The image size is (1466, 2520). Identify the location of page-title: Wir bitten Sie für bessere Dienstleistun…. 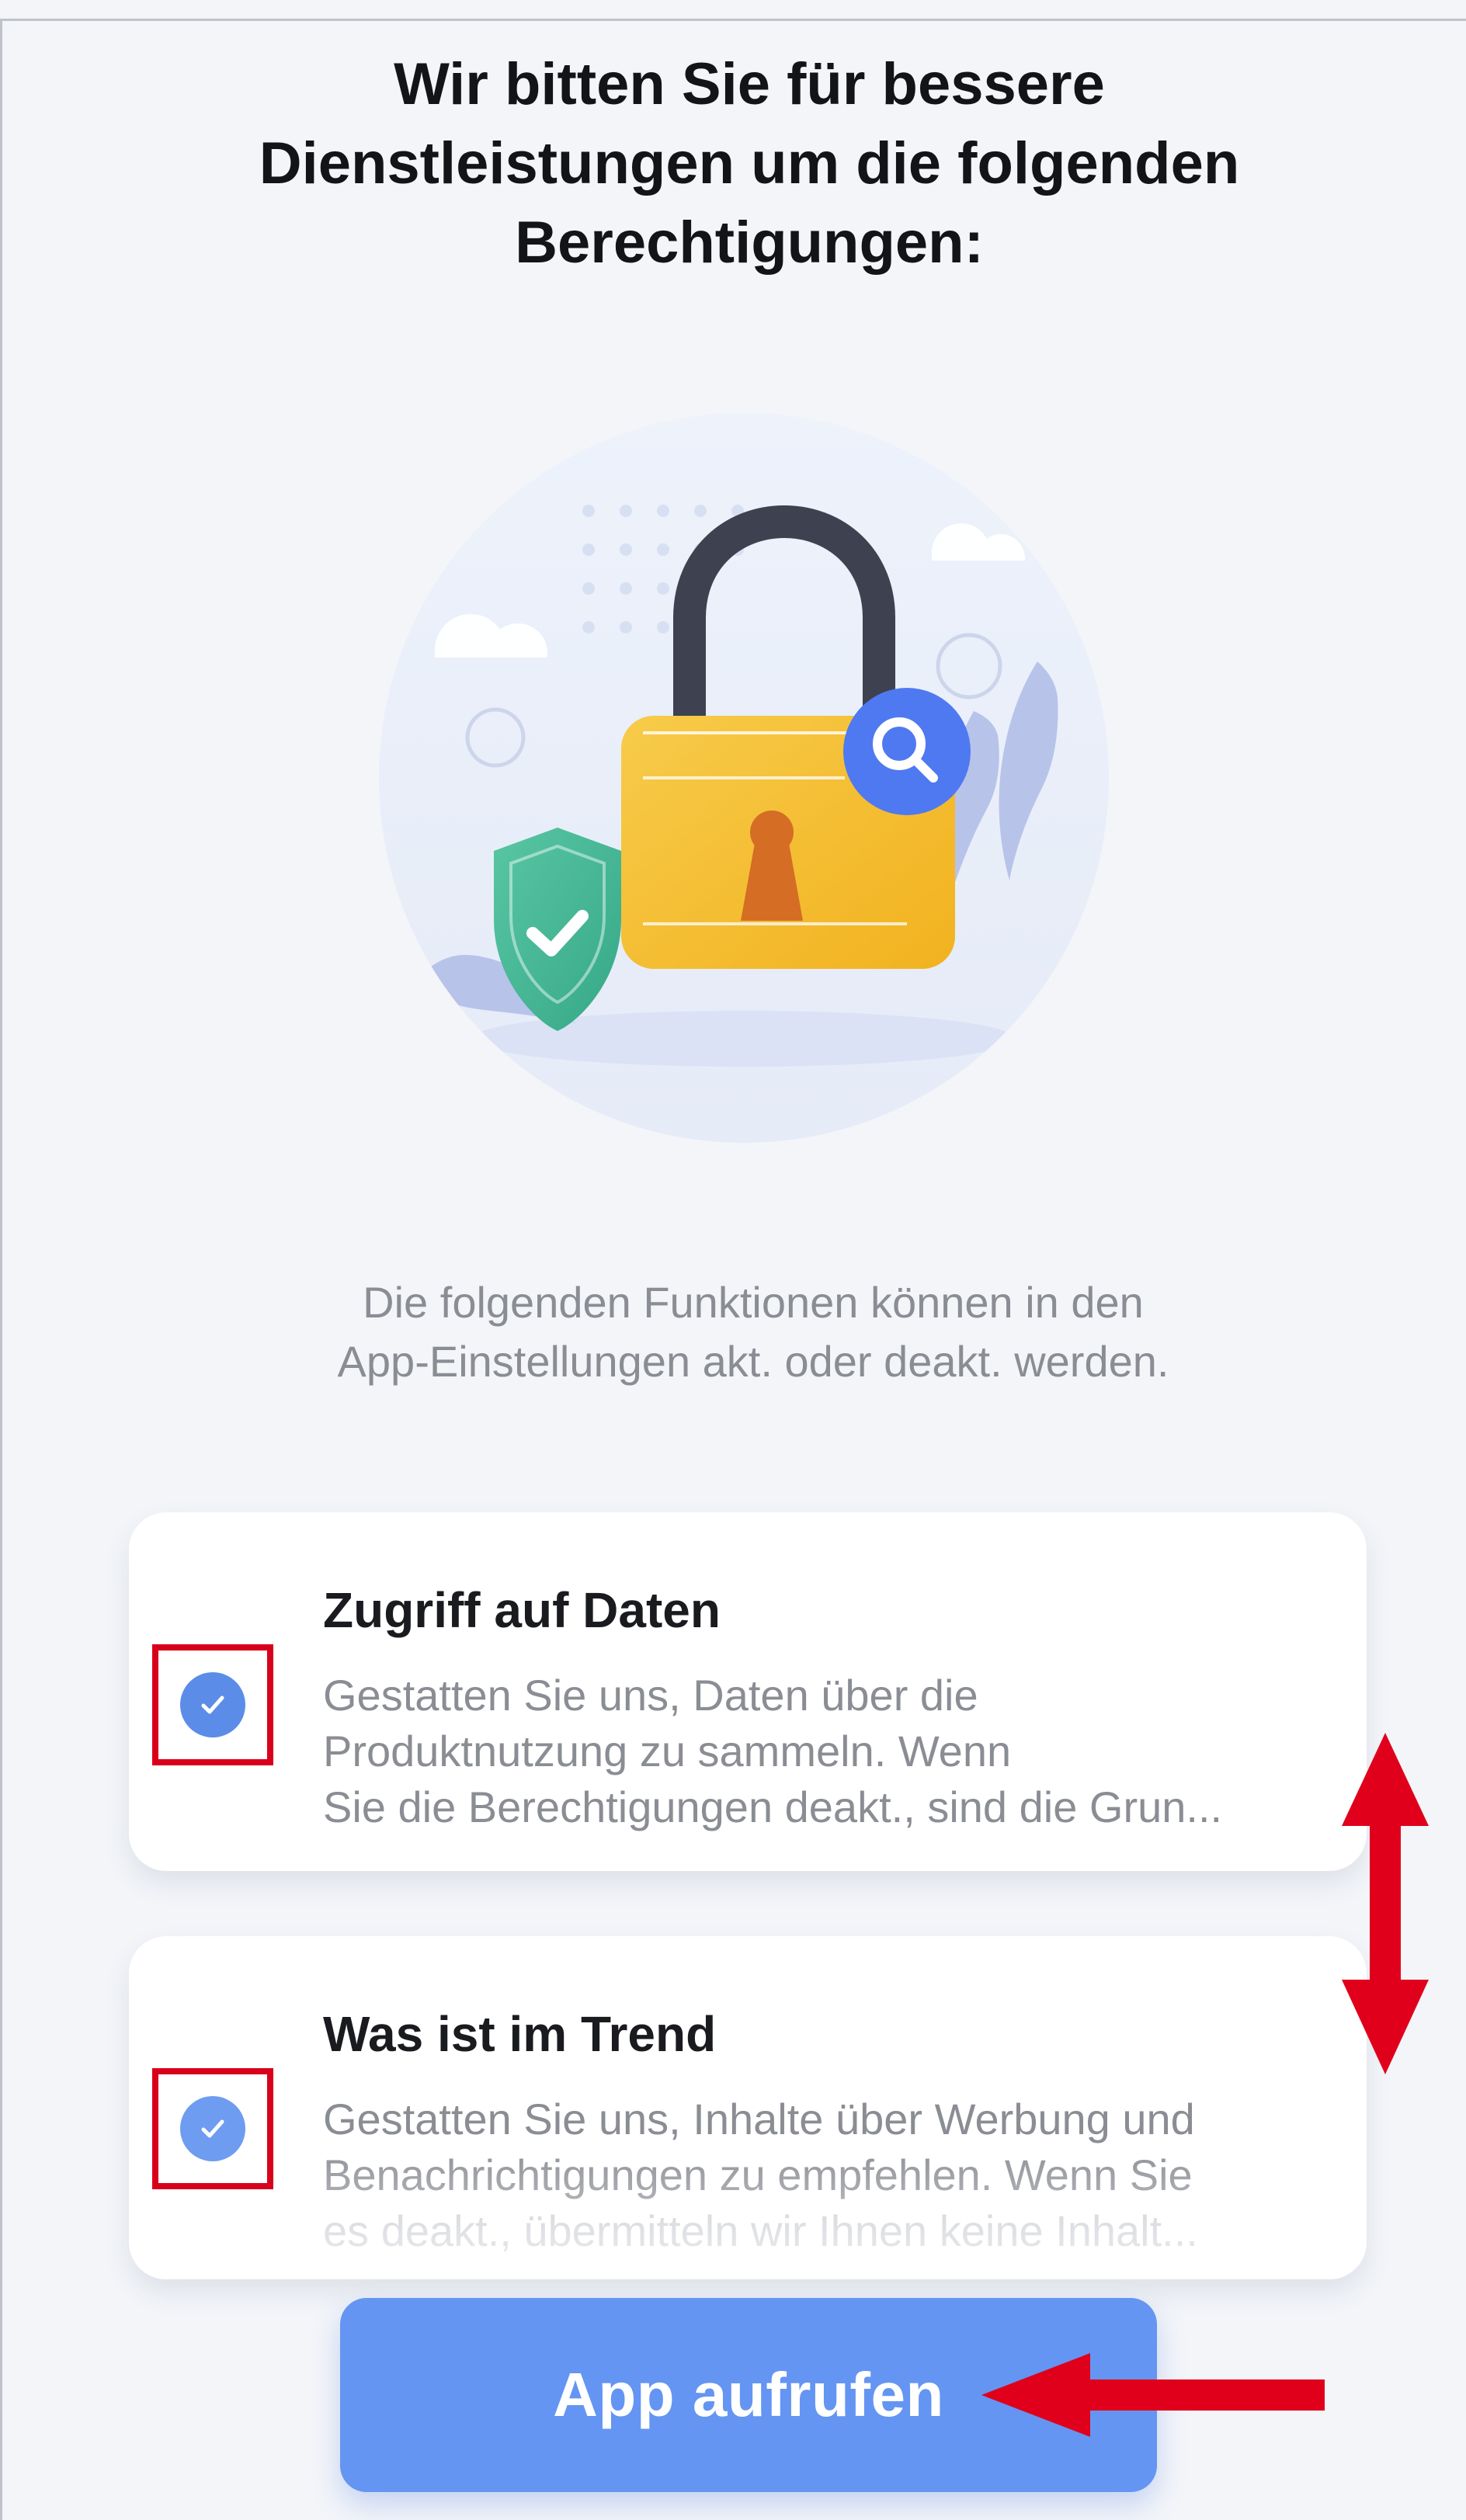
(749, 164).